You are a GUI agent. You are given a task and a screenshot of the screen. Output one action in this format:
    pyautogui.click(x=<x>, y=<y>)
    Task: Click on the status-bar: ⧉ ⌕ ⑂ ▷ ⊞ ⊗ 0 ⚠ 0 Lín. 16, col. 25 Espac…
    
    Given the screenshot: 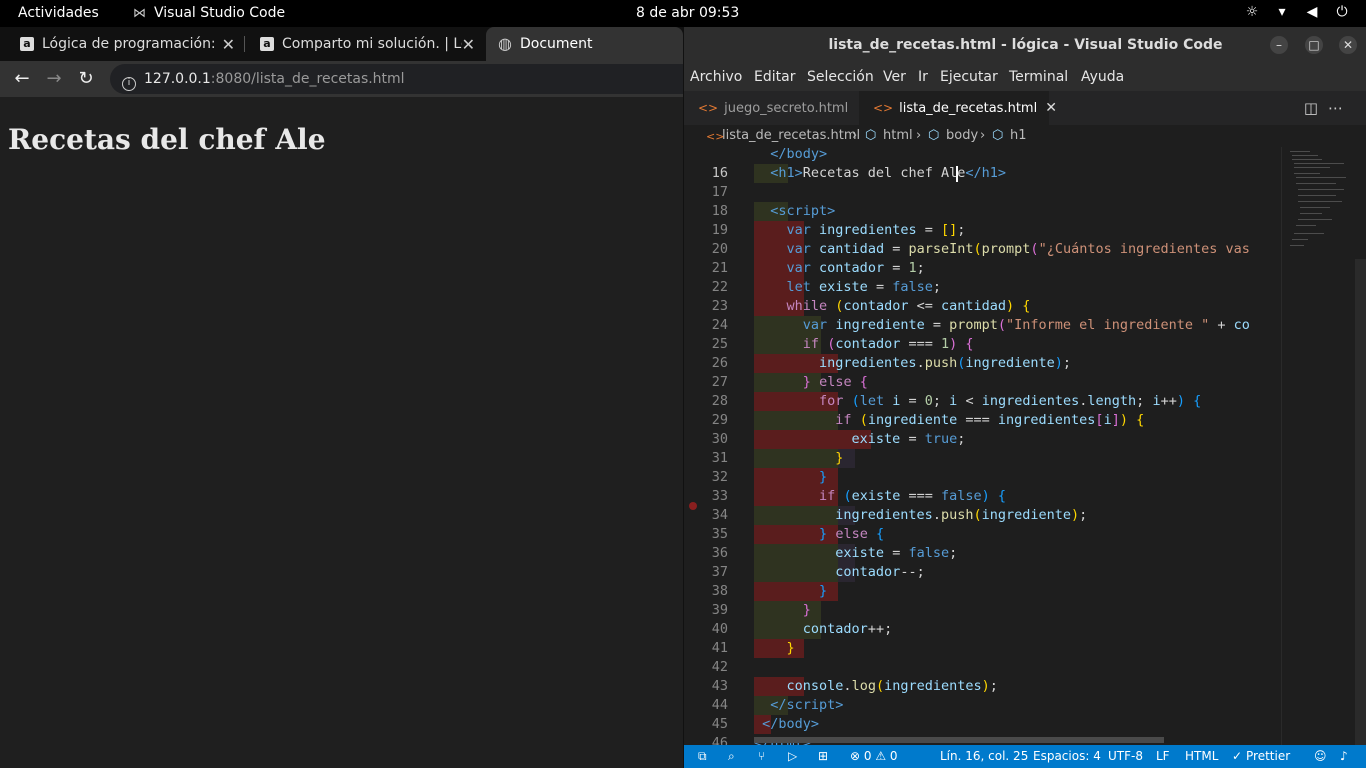 What is the action you would take?
    pyautogui.click(x=1025, y=756)
    